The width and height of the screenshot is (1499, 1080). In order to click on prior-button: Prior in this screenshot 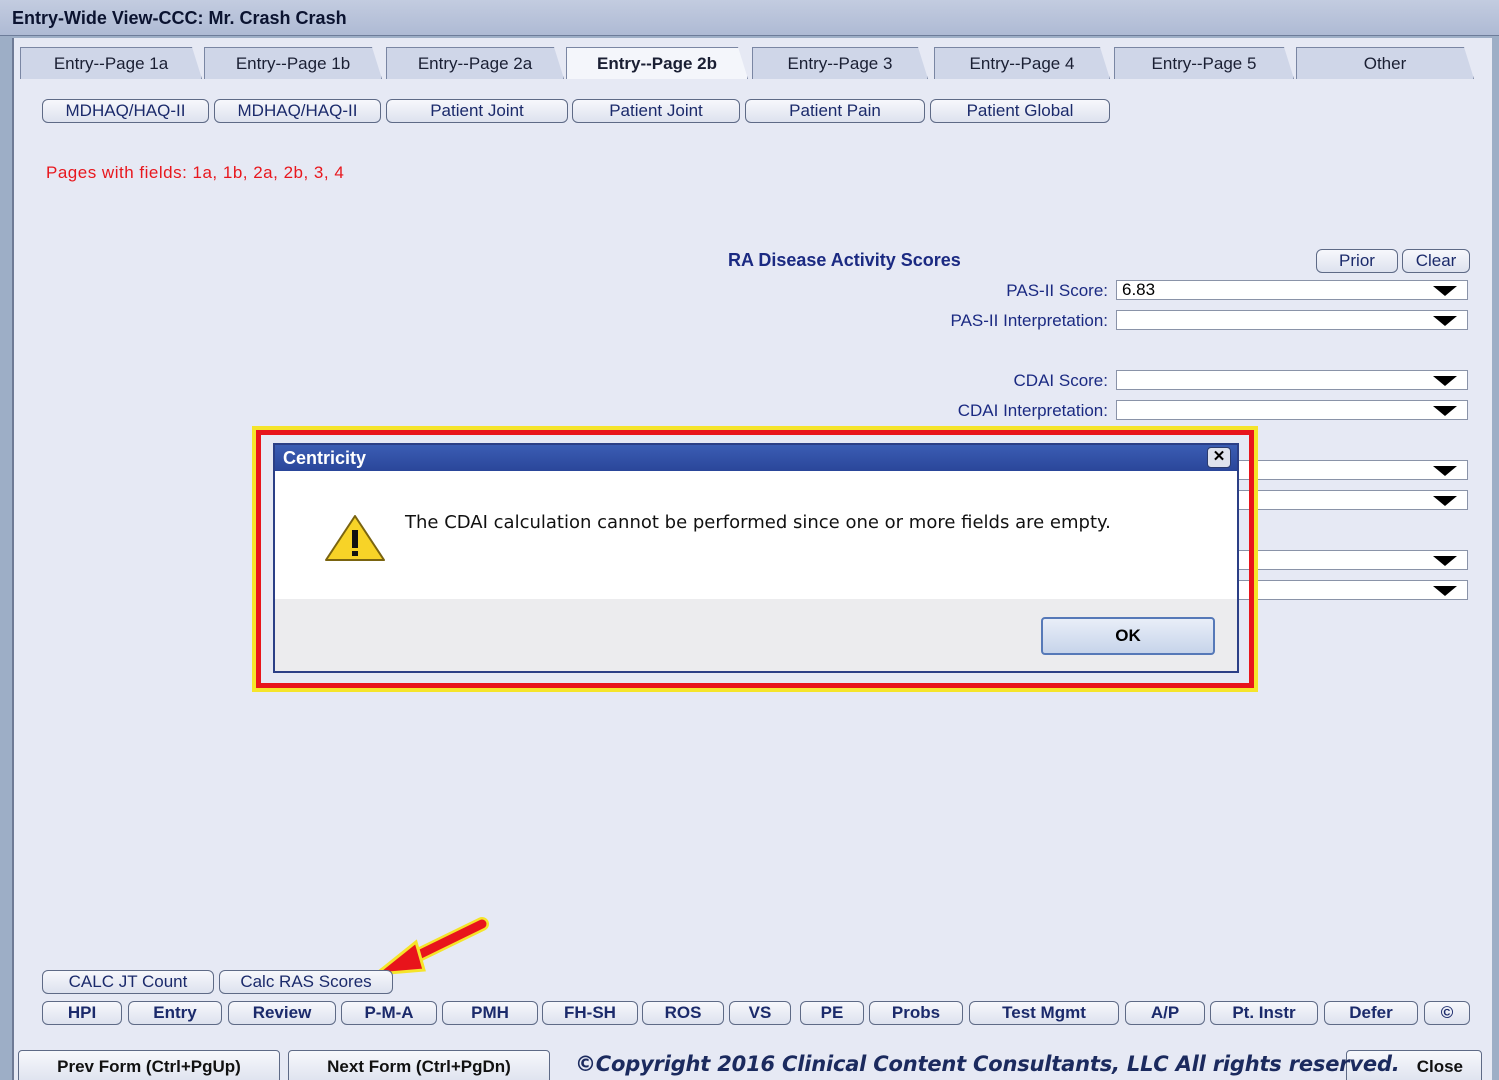, I will do `click(1357, 261)`.